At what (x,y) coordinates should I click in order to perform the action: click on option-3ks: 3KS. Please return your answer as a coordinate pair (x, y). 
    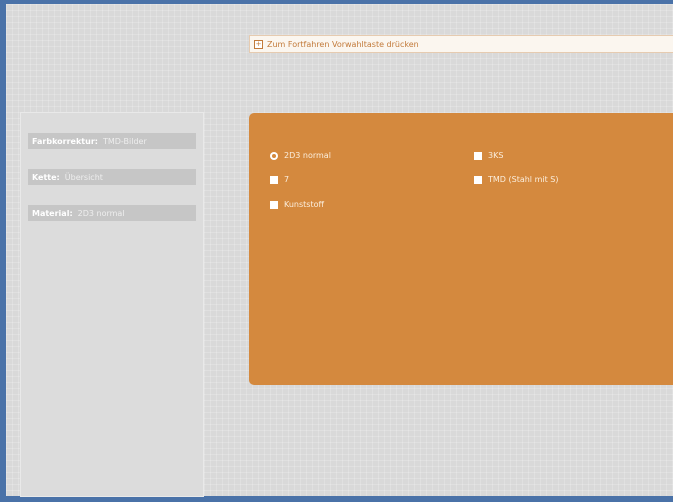
    Looking at the image, I should click on (488, 155).